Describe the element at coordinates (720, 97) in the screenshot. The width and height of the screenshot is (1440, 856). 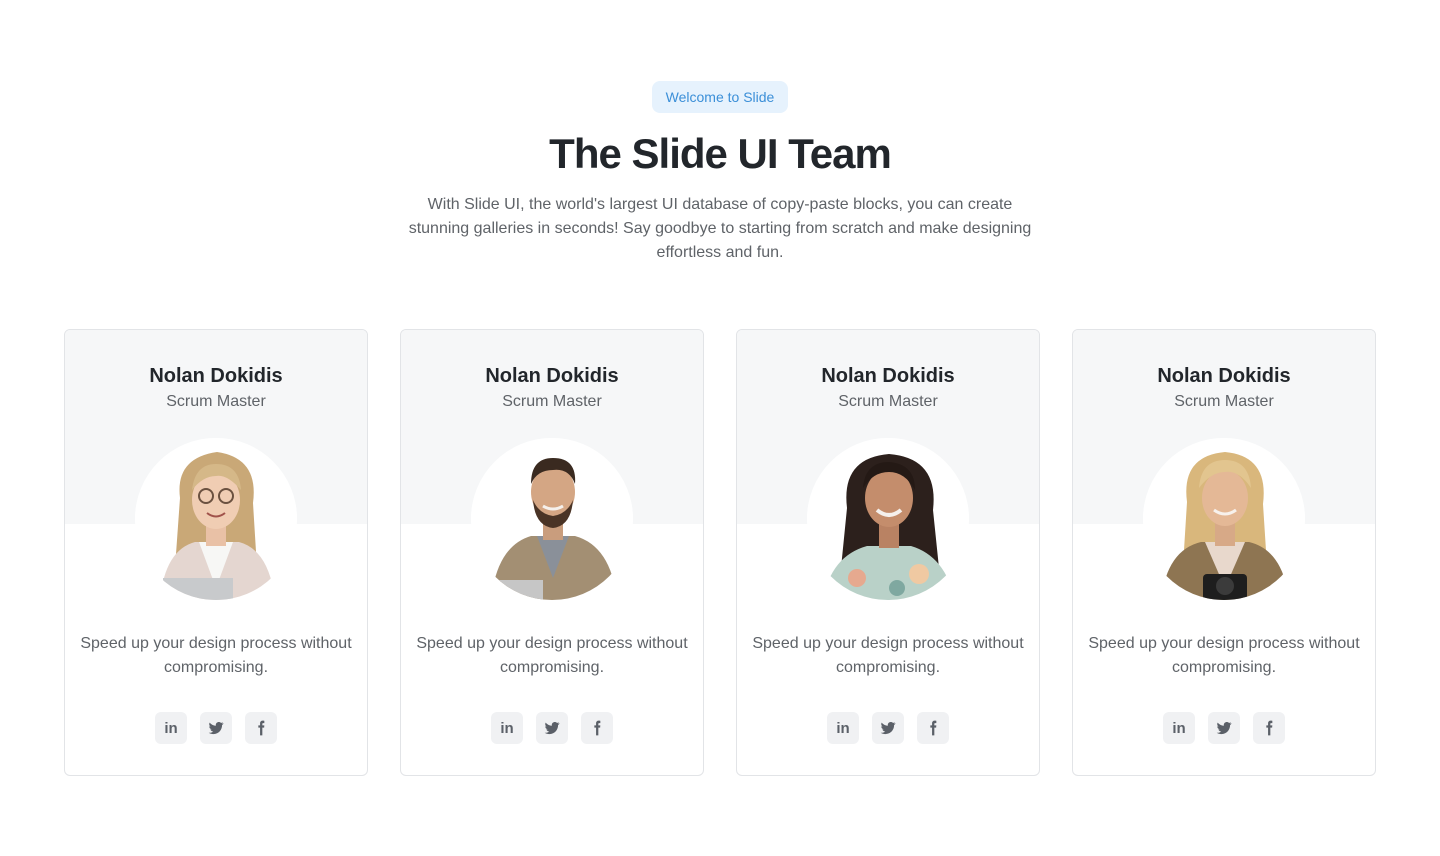
I see `welcome-badge: Welcome to Slide` at that location.